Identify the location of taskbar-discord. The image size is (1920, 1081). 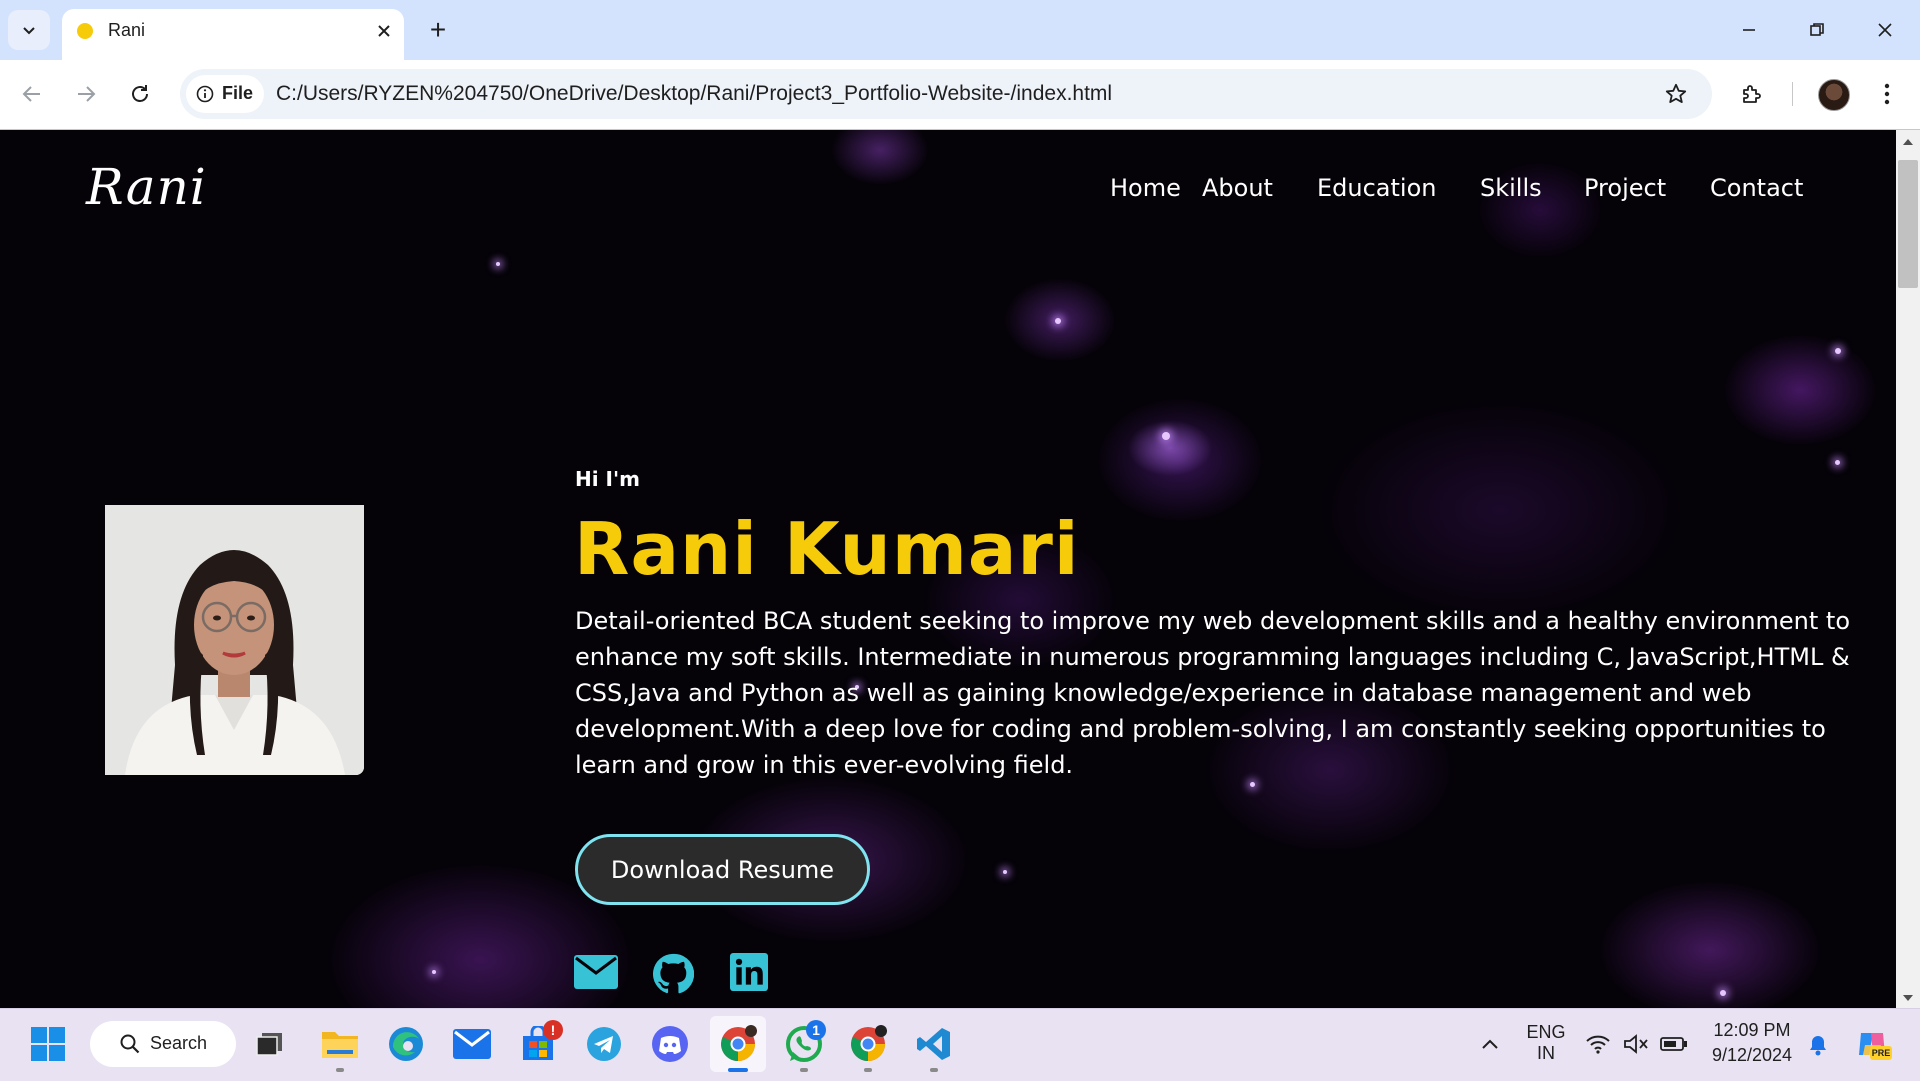
(670, 1044).